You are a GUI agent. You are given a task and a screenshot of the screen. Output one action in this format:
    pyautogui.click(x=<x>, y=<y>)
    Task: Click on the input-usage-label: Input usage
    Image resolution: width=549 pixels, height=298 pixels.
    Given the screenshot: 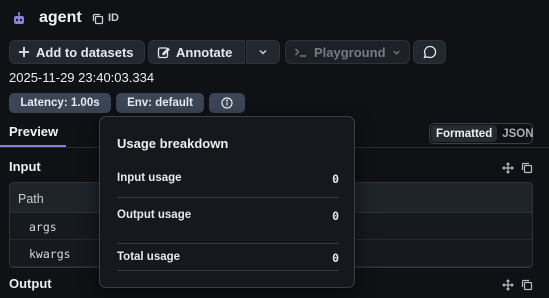 What is the action you would take?
    pyautogui.click(x=149, y=178)
    